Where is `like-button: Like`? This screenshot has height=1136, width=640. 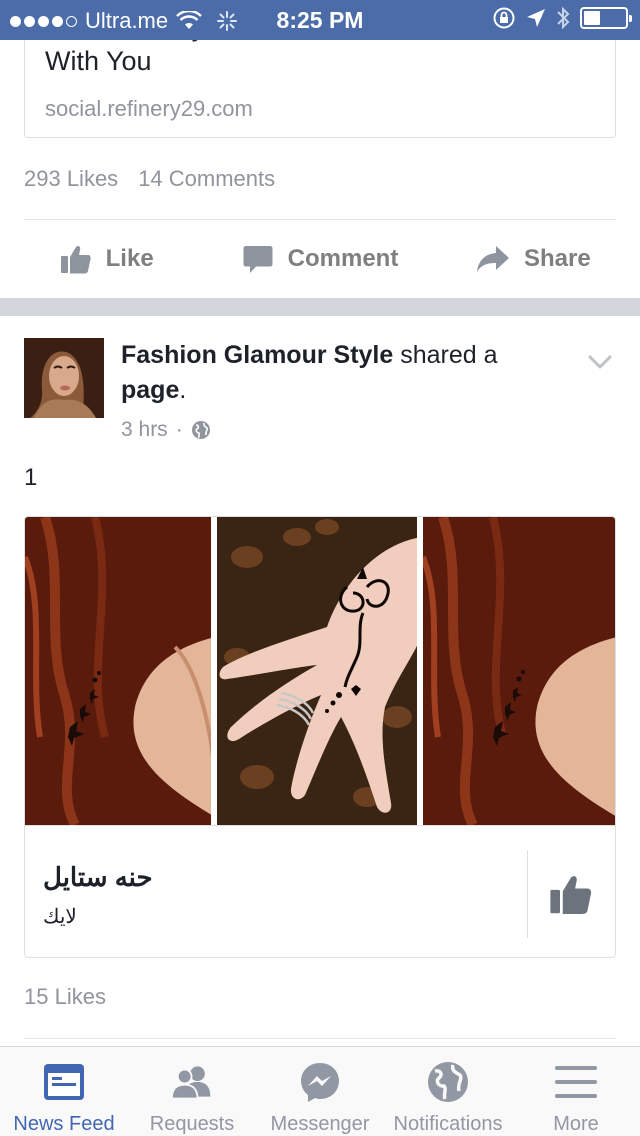
like-button: Like is located at coordinates (106, 259).